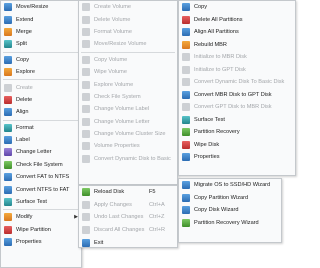 The width and height of the screenshot is (320, 268). I want to click on menu-item-convert-dynamic-to-basic-disk: Convert Dynamic Disk To Basic Disk, so click(237, 82).